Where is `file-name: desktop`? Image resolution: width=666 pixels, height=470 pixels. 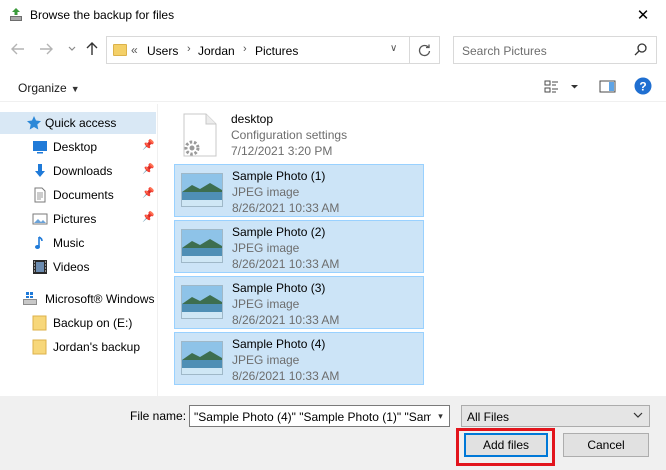 file-name: desktop is located at coordinates (252, 119).